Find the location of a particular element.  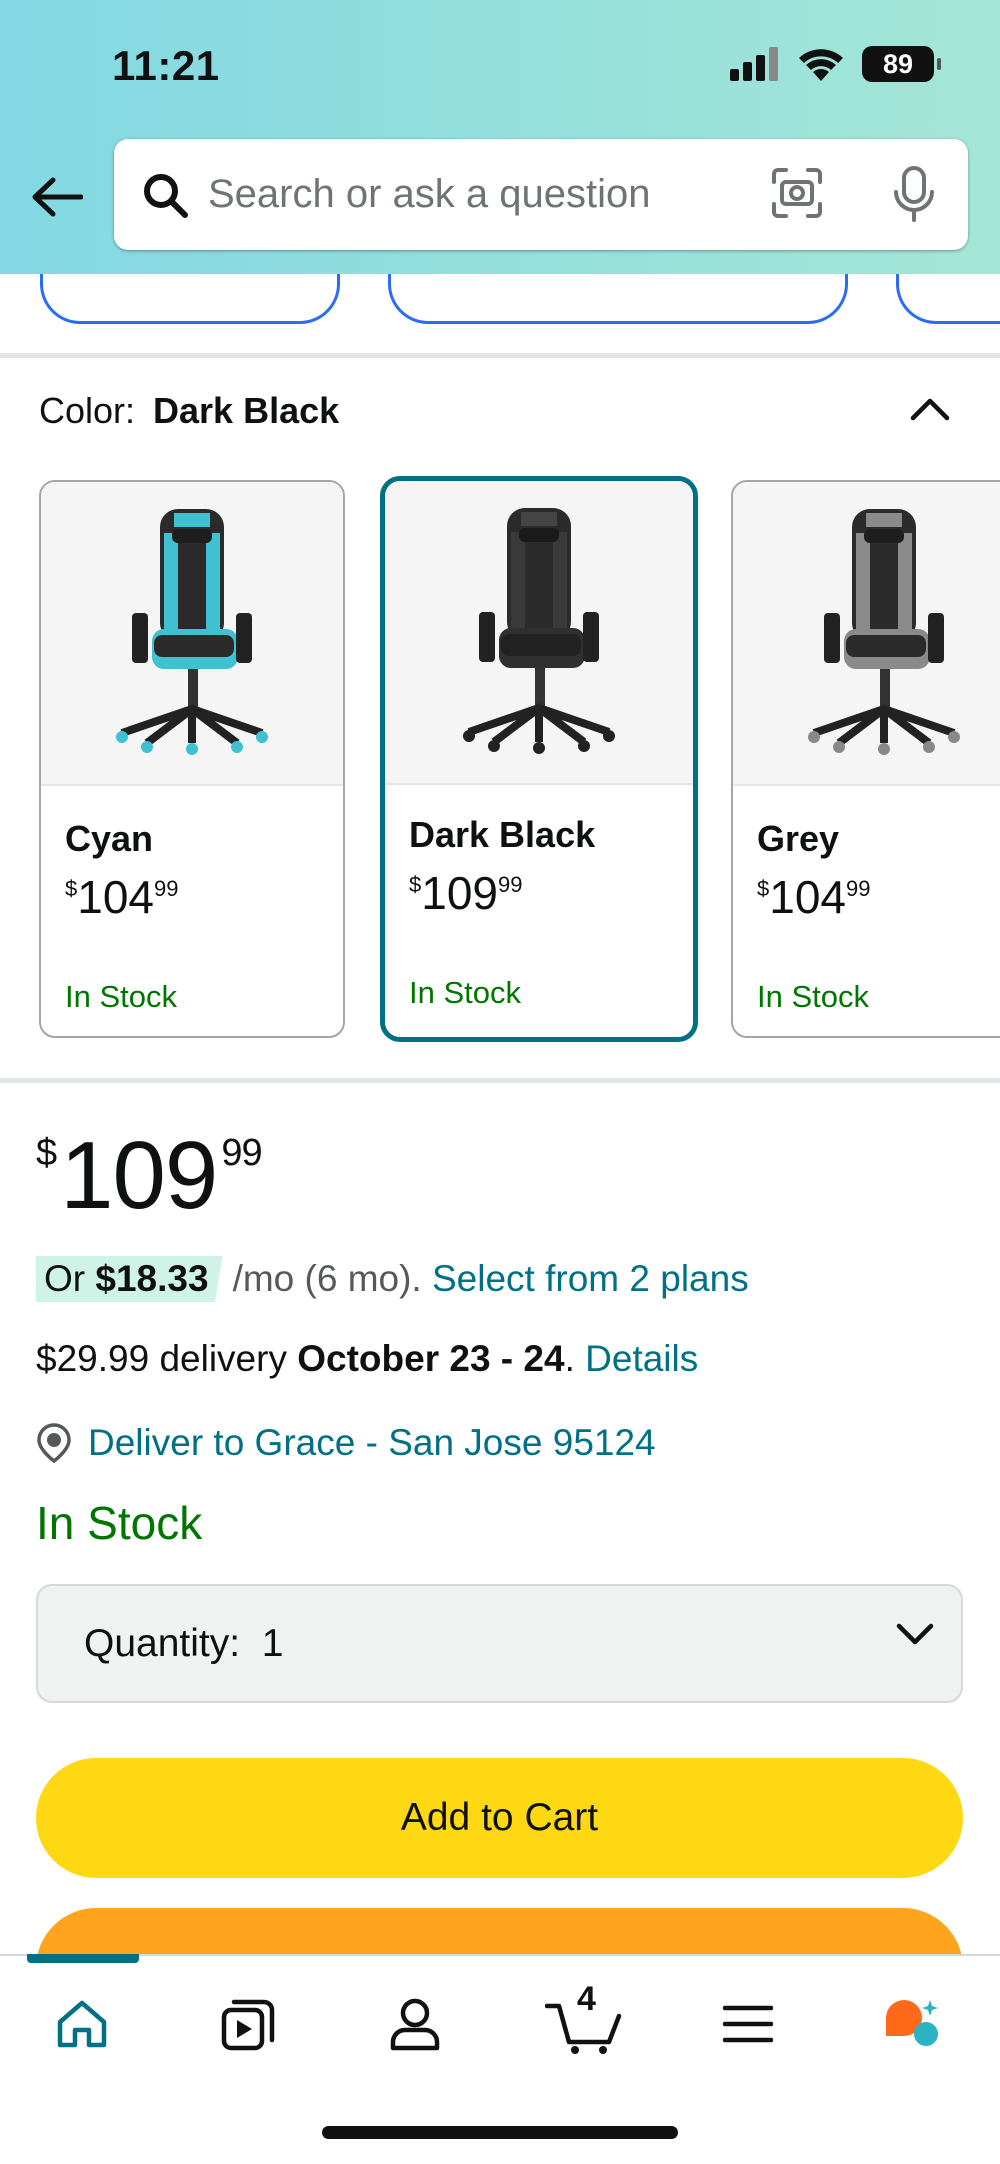

installment-amount: $18.33 is located at coordinates (152, 1278).